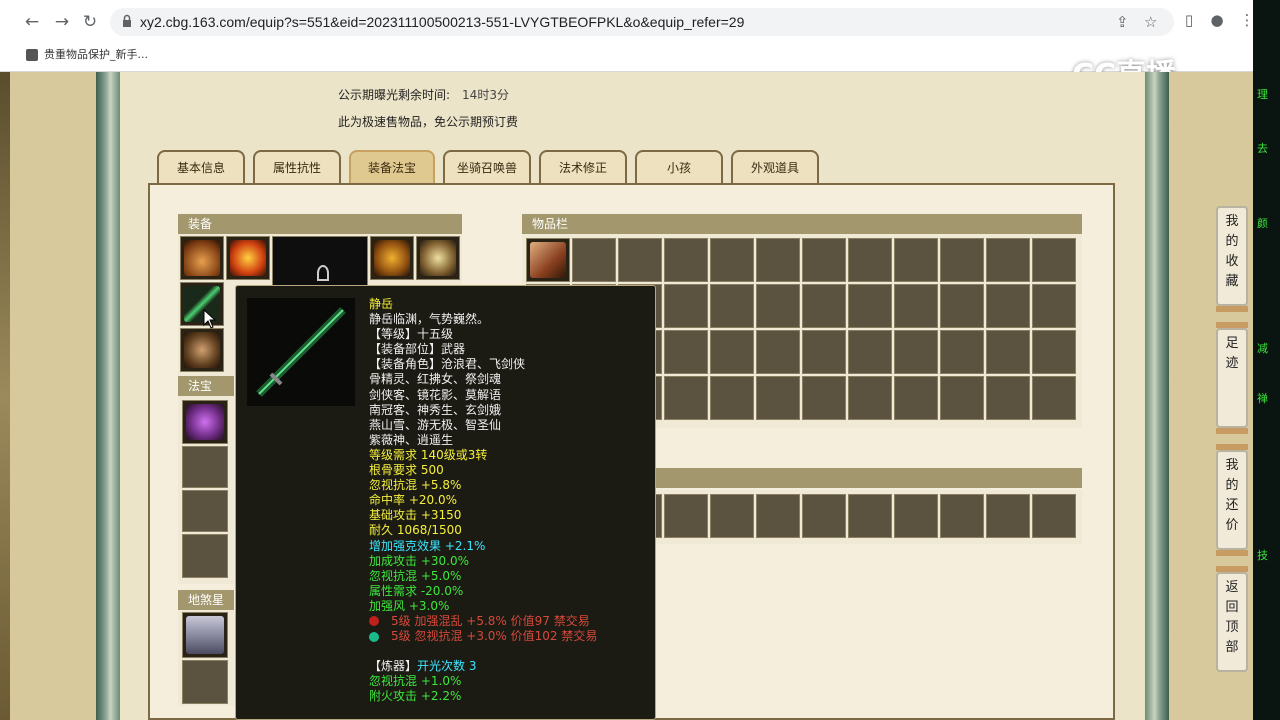  What do you see at coordinates (202, 350) in the screenshot?
I see `equip-slot-shoes` at bounding box center [202, 350].